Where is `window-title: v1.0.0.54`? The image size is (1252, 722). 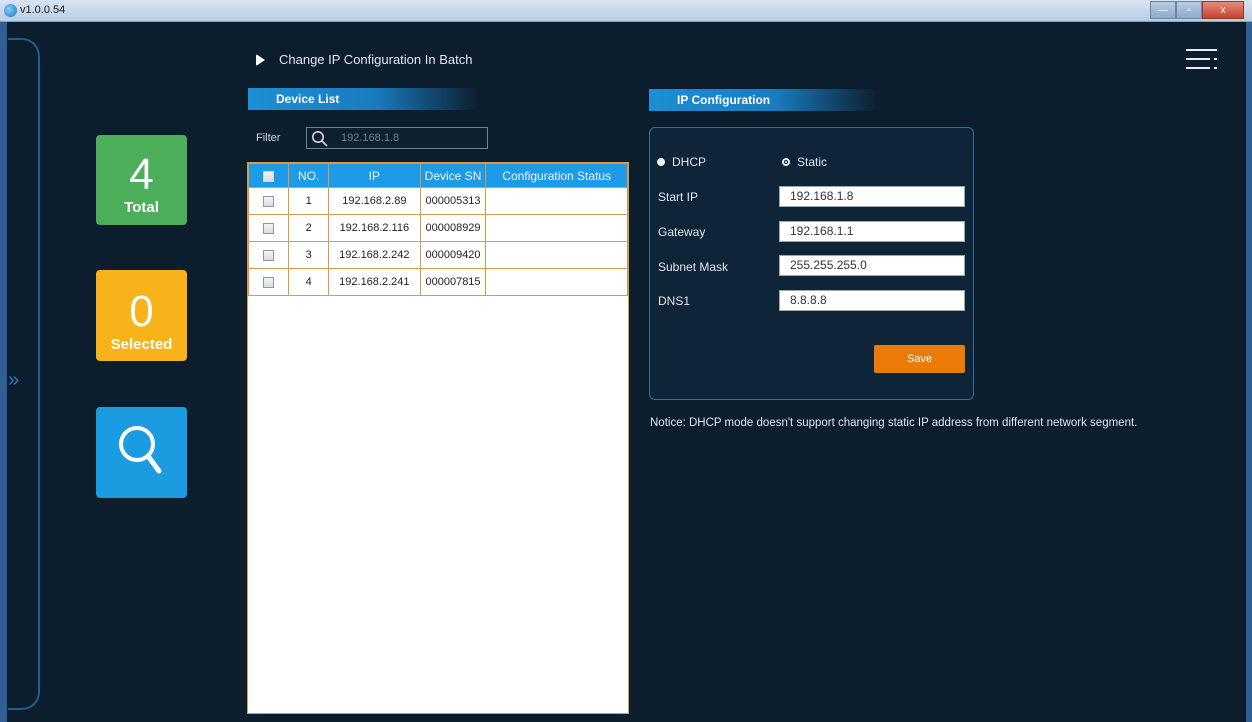 window-title: v1.0.0.54 is located at coordinates (43, 10).